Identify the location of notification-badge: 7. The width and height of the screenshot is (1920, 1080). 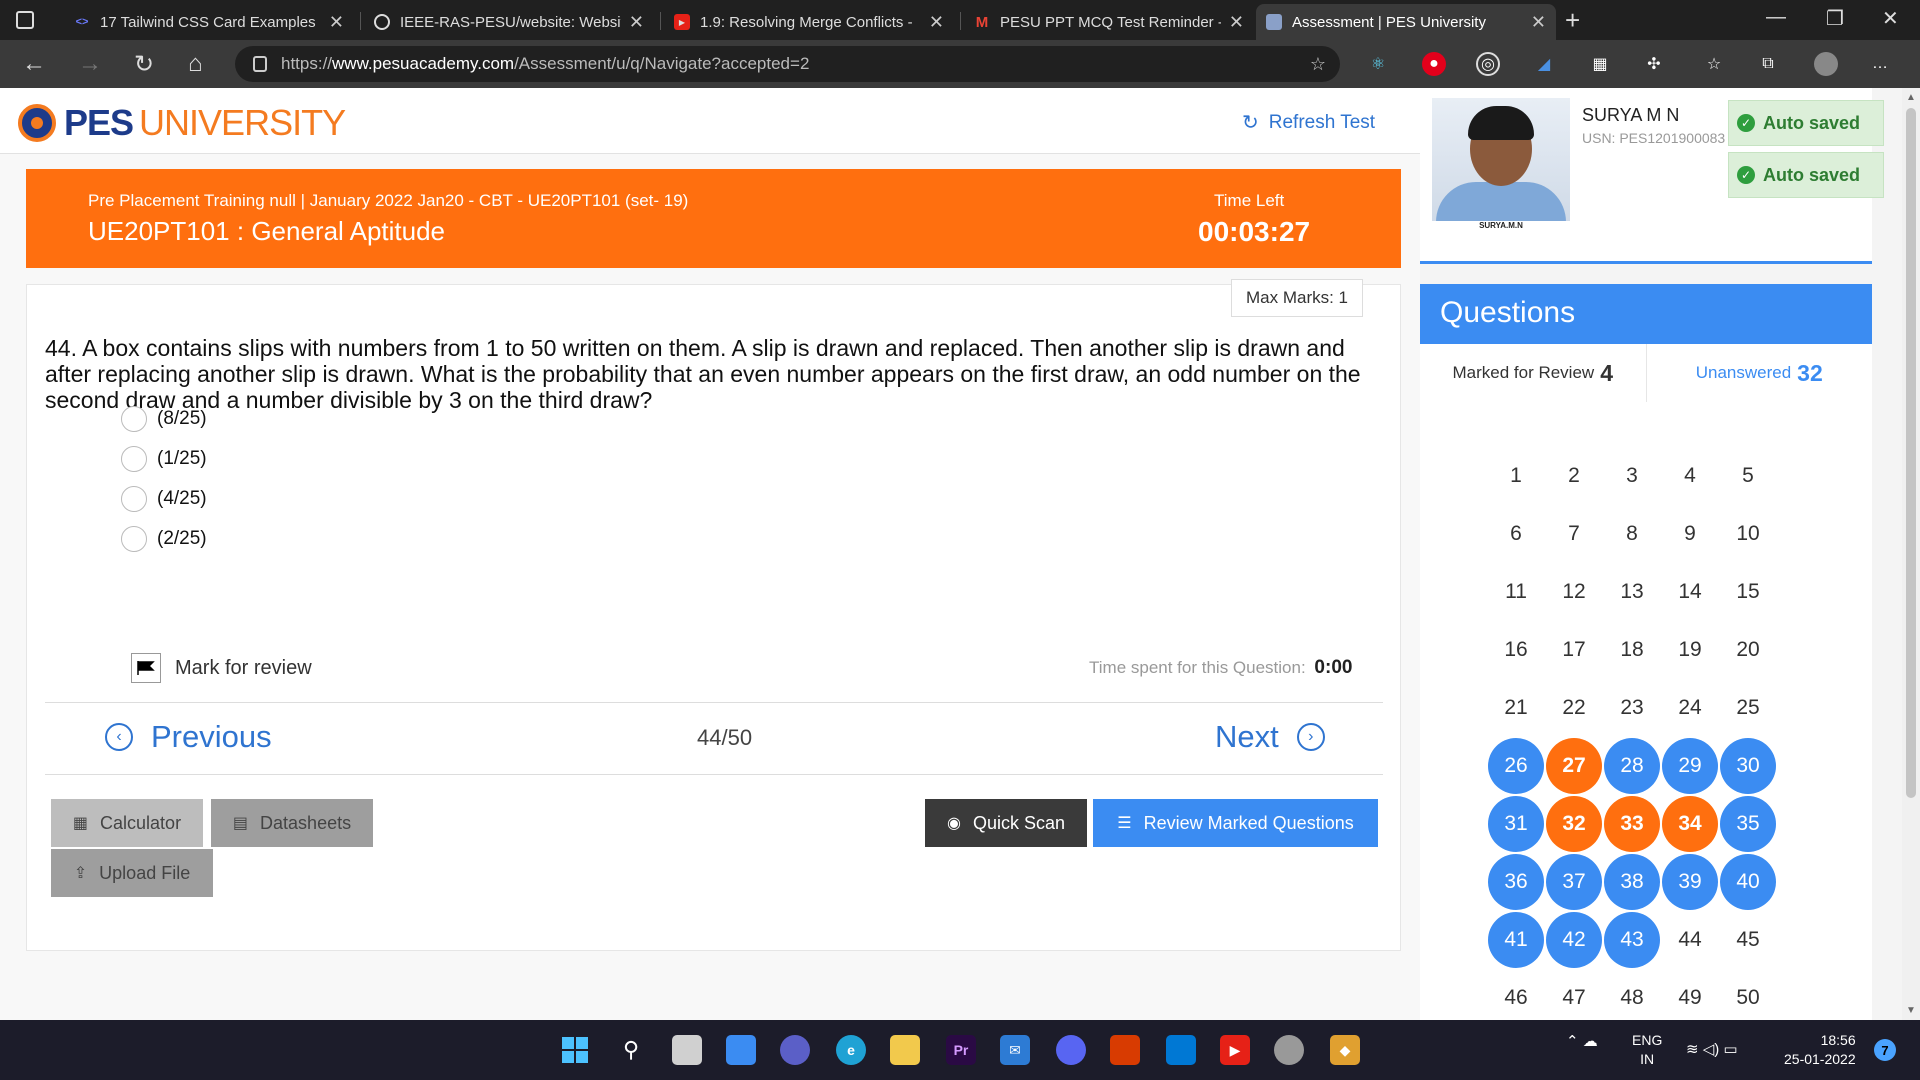
(1885, 1050).